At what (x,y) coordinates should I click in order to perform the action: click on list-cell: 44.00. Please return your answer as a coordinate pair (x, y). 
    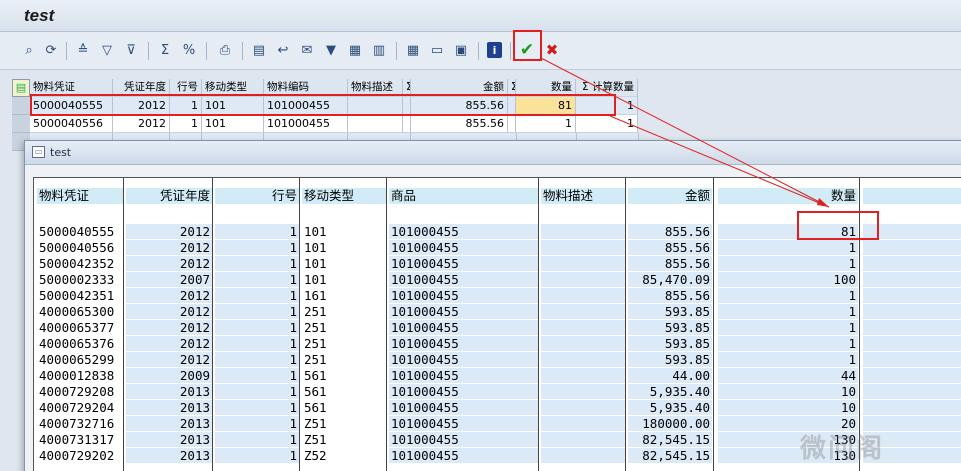
    Looking at the image, I should click on (670, 375).